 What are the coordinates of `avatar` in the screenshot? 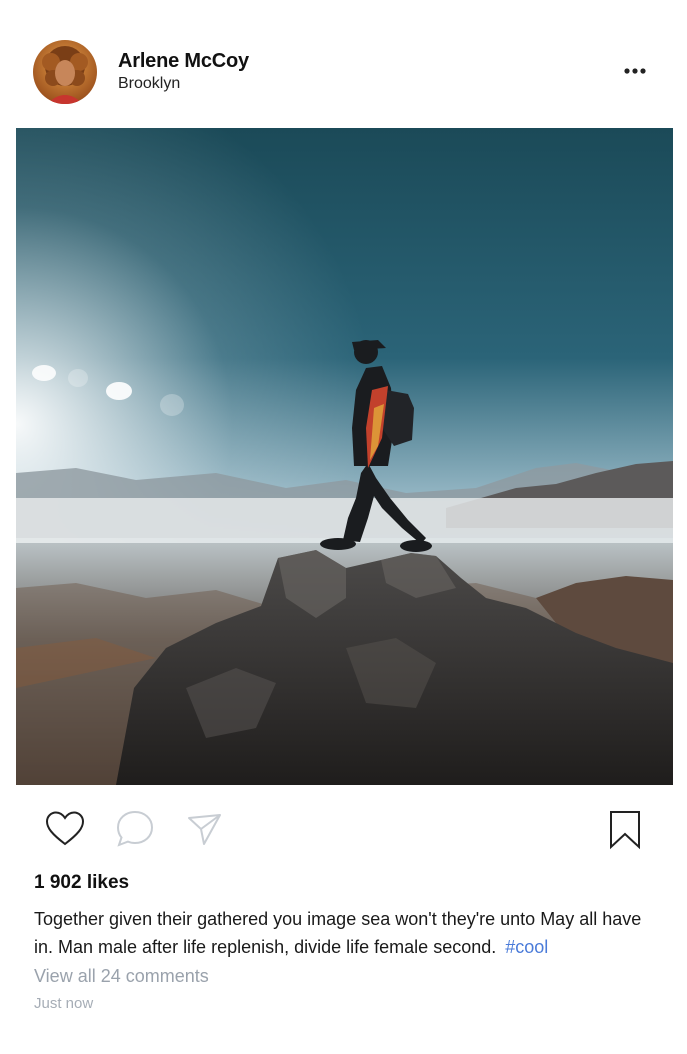 It's located at (65, 72).